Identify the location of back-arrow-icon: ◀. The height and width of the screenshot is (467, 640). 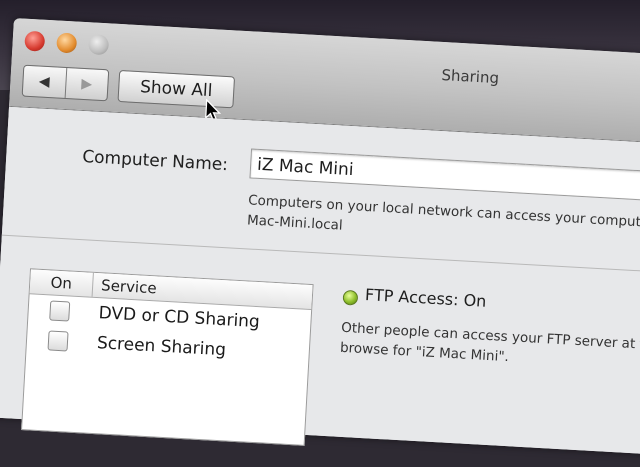
(44, 82).